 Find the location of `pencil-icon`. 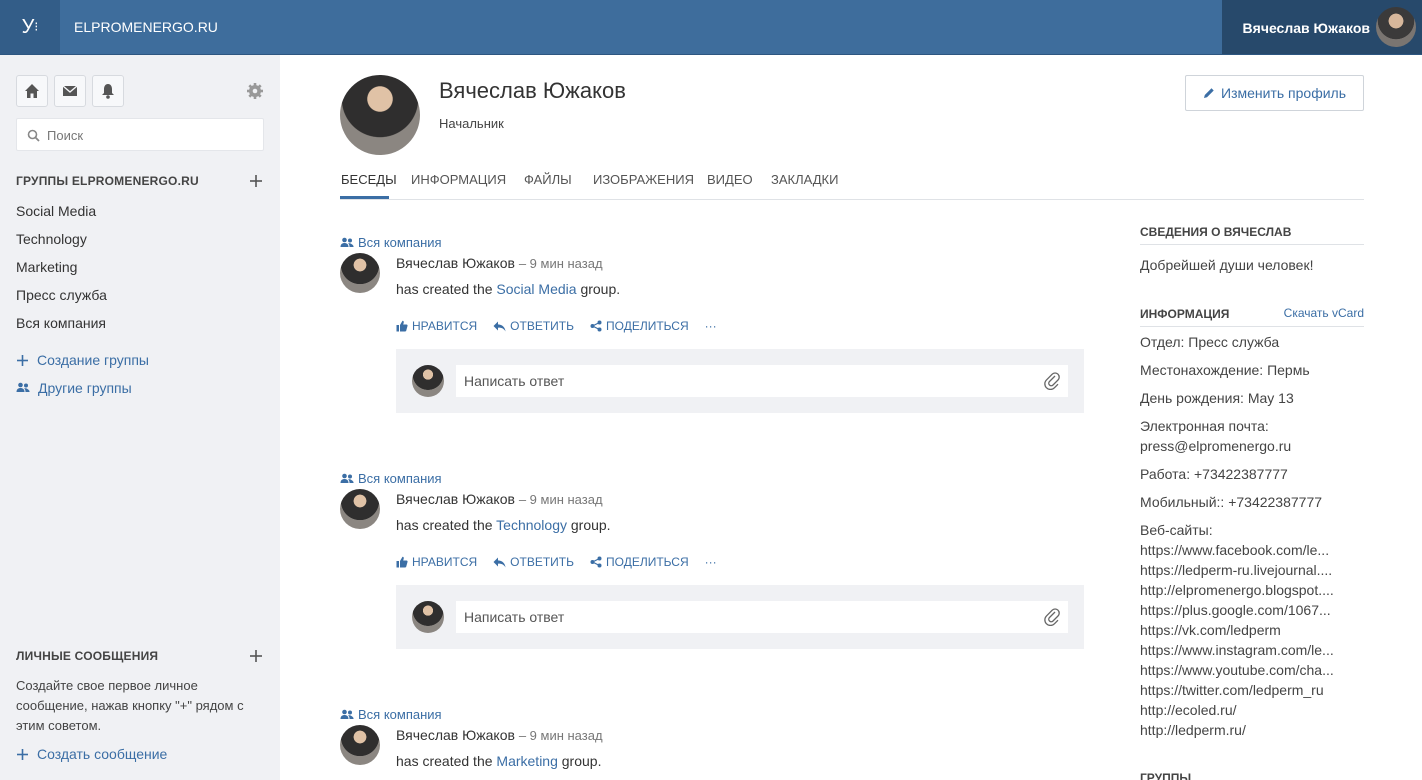

pencil-icon is located at coordinates (1209, 93).